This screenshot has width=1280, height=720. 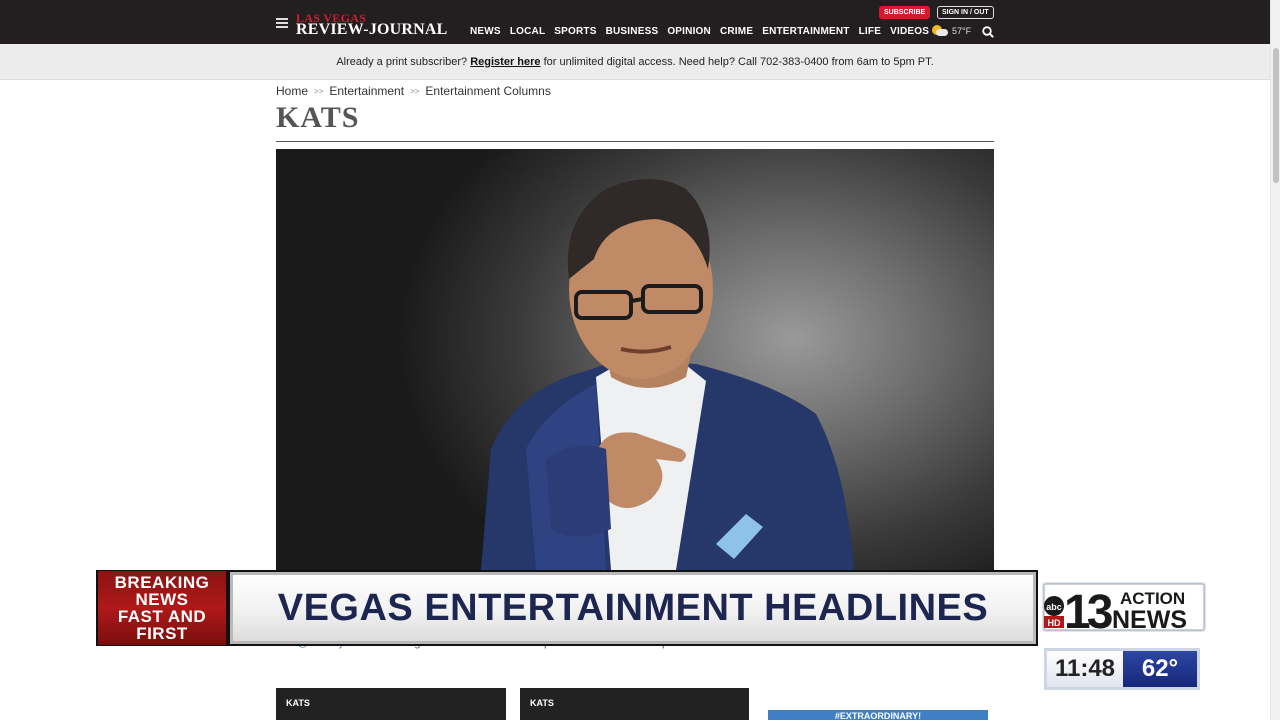 I want to click on breaking-line-3: FAST AND, so click(x=162, y=616).